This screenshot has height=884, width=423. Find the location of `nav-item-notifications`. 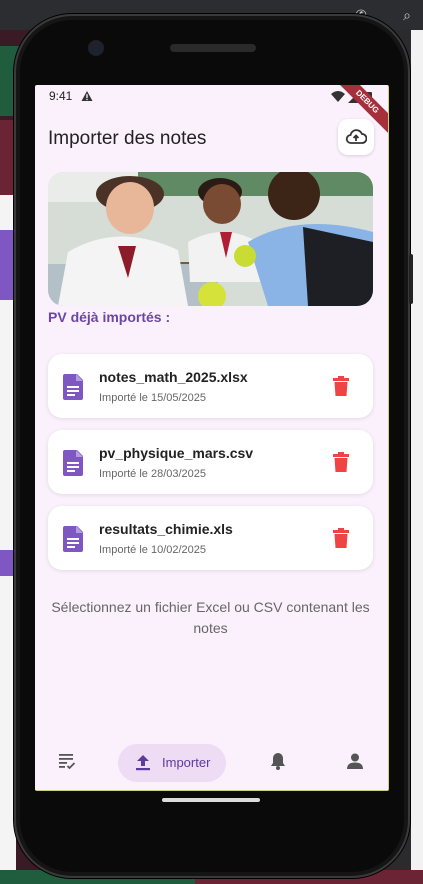

nav-item-notifications is located at coordinates (278, 760).